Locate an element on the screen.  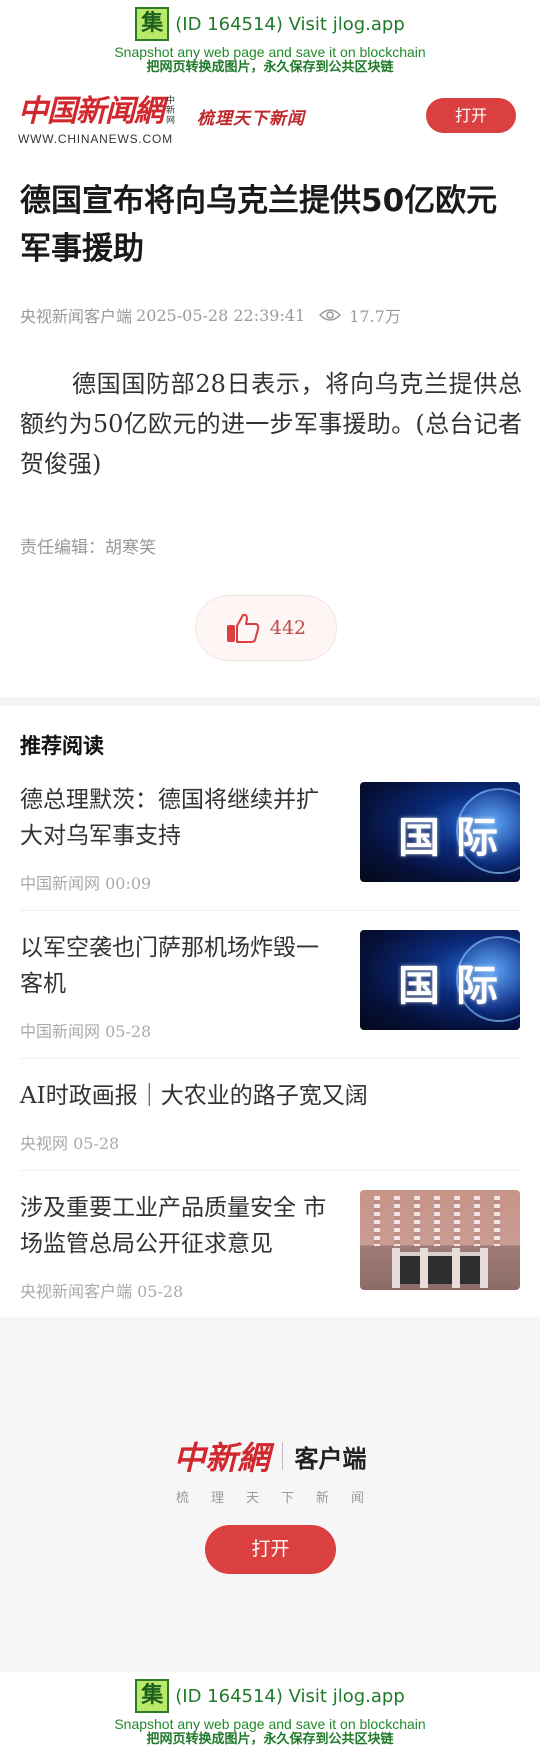
news-thumbnail is located at coordinates (440, 1240).